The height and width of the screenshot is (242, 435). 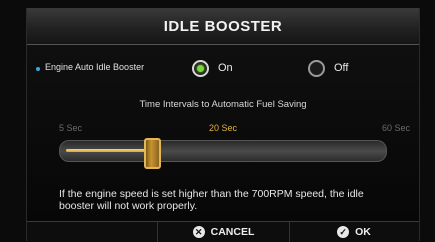 What do you see at coordinates (223, 128) in the screenshot?
I see `slider-current-value: 20 Sec` at bounding box center [223, 128].